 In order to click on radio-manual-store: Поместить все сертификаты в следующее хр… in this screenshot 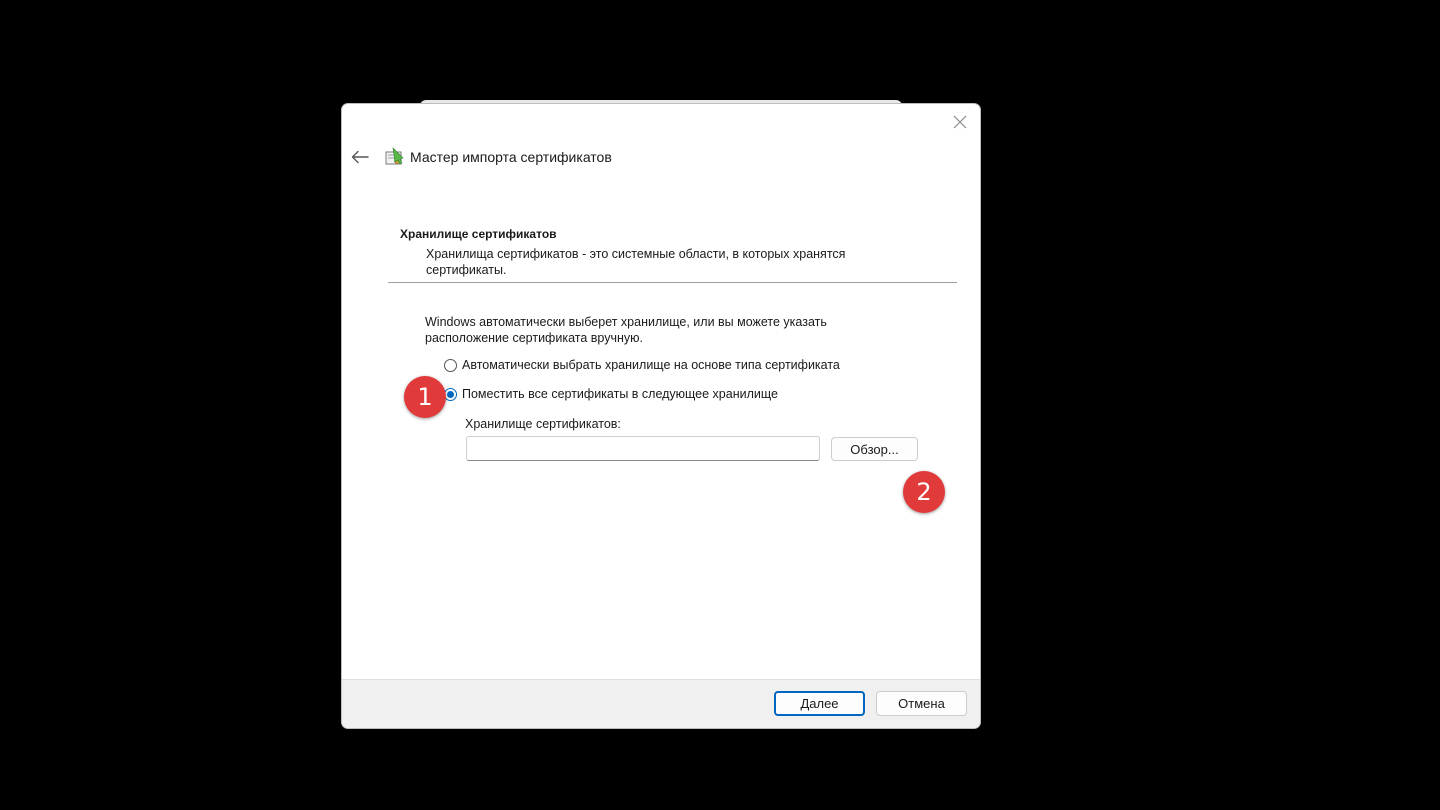, I will do `click(611, 394)`.